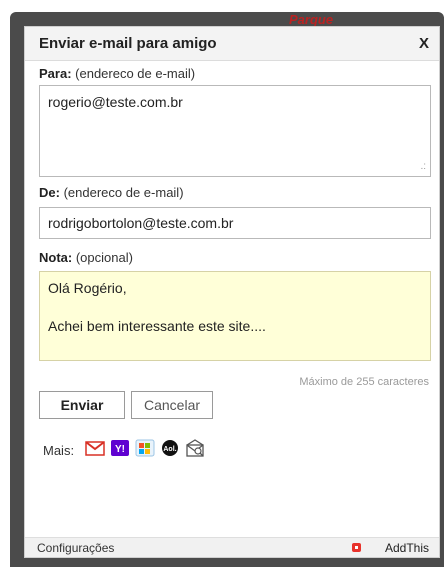  I want to click on from-label-hint: (endereco de e-mail), so click(123, 192).